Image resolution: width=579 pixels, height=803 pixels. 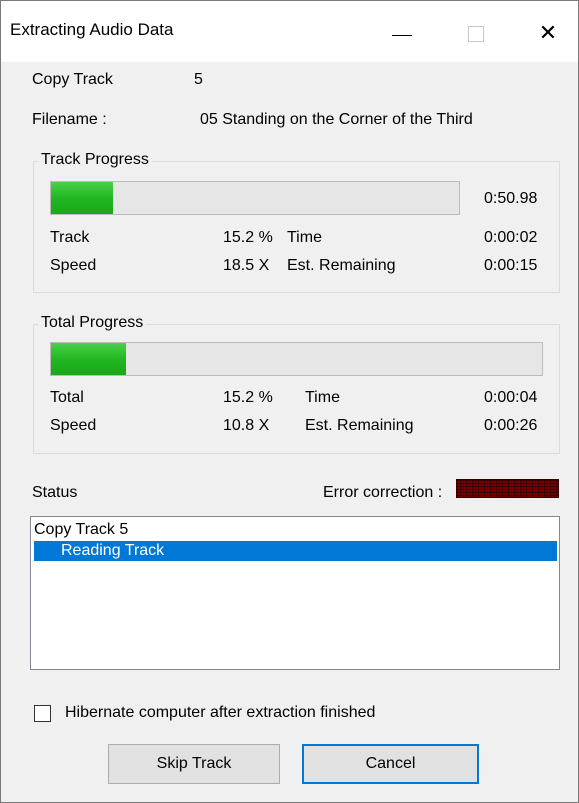 What do you see at coordinates (341, 265) in the screenshot?
I see `track-remaining-label: Est. Remaining` at bounding box center [341, 265].